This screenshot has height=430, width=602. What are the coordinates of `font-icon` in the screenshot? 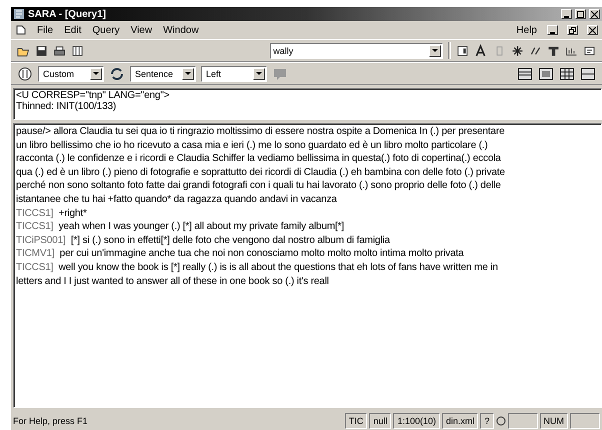 It's located at (481, 50).